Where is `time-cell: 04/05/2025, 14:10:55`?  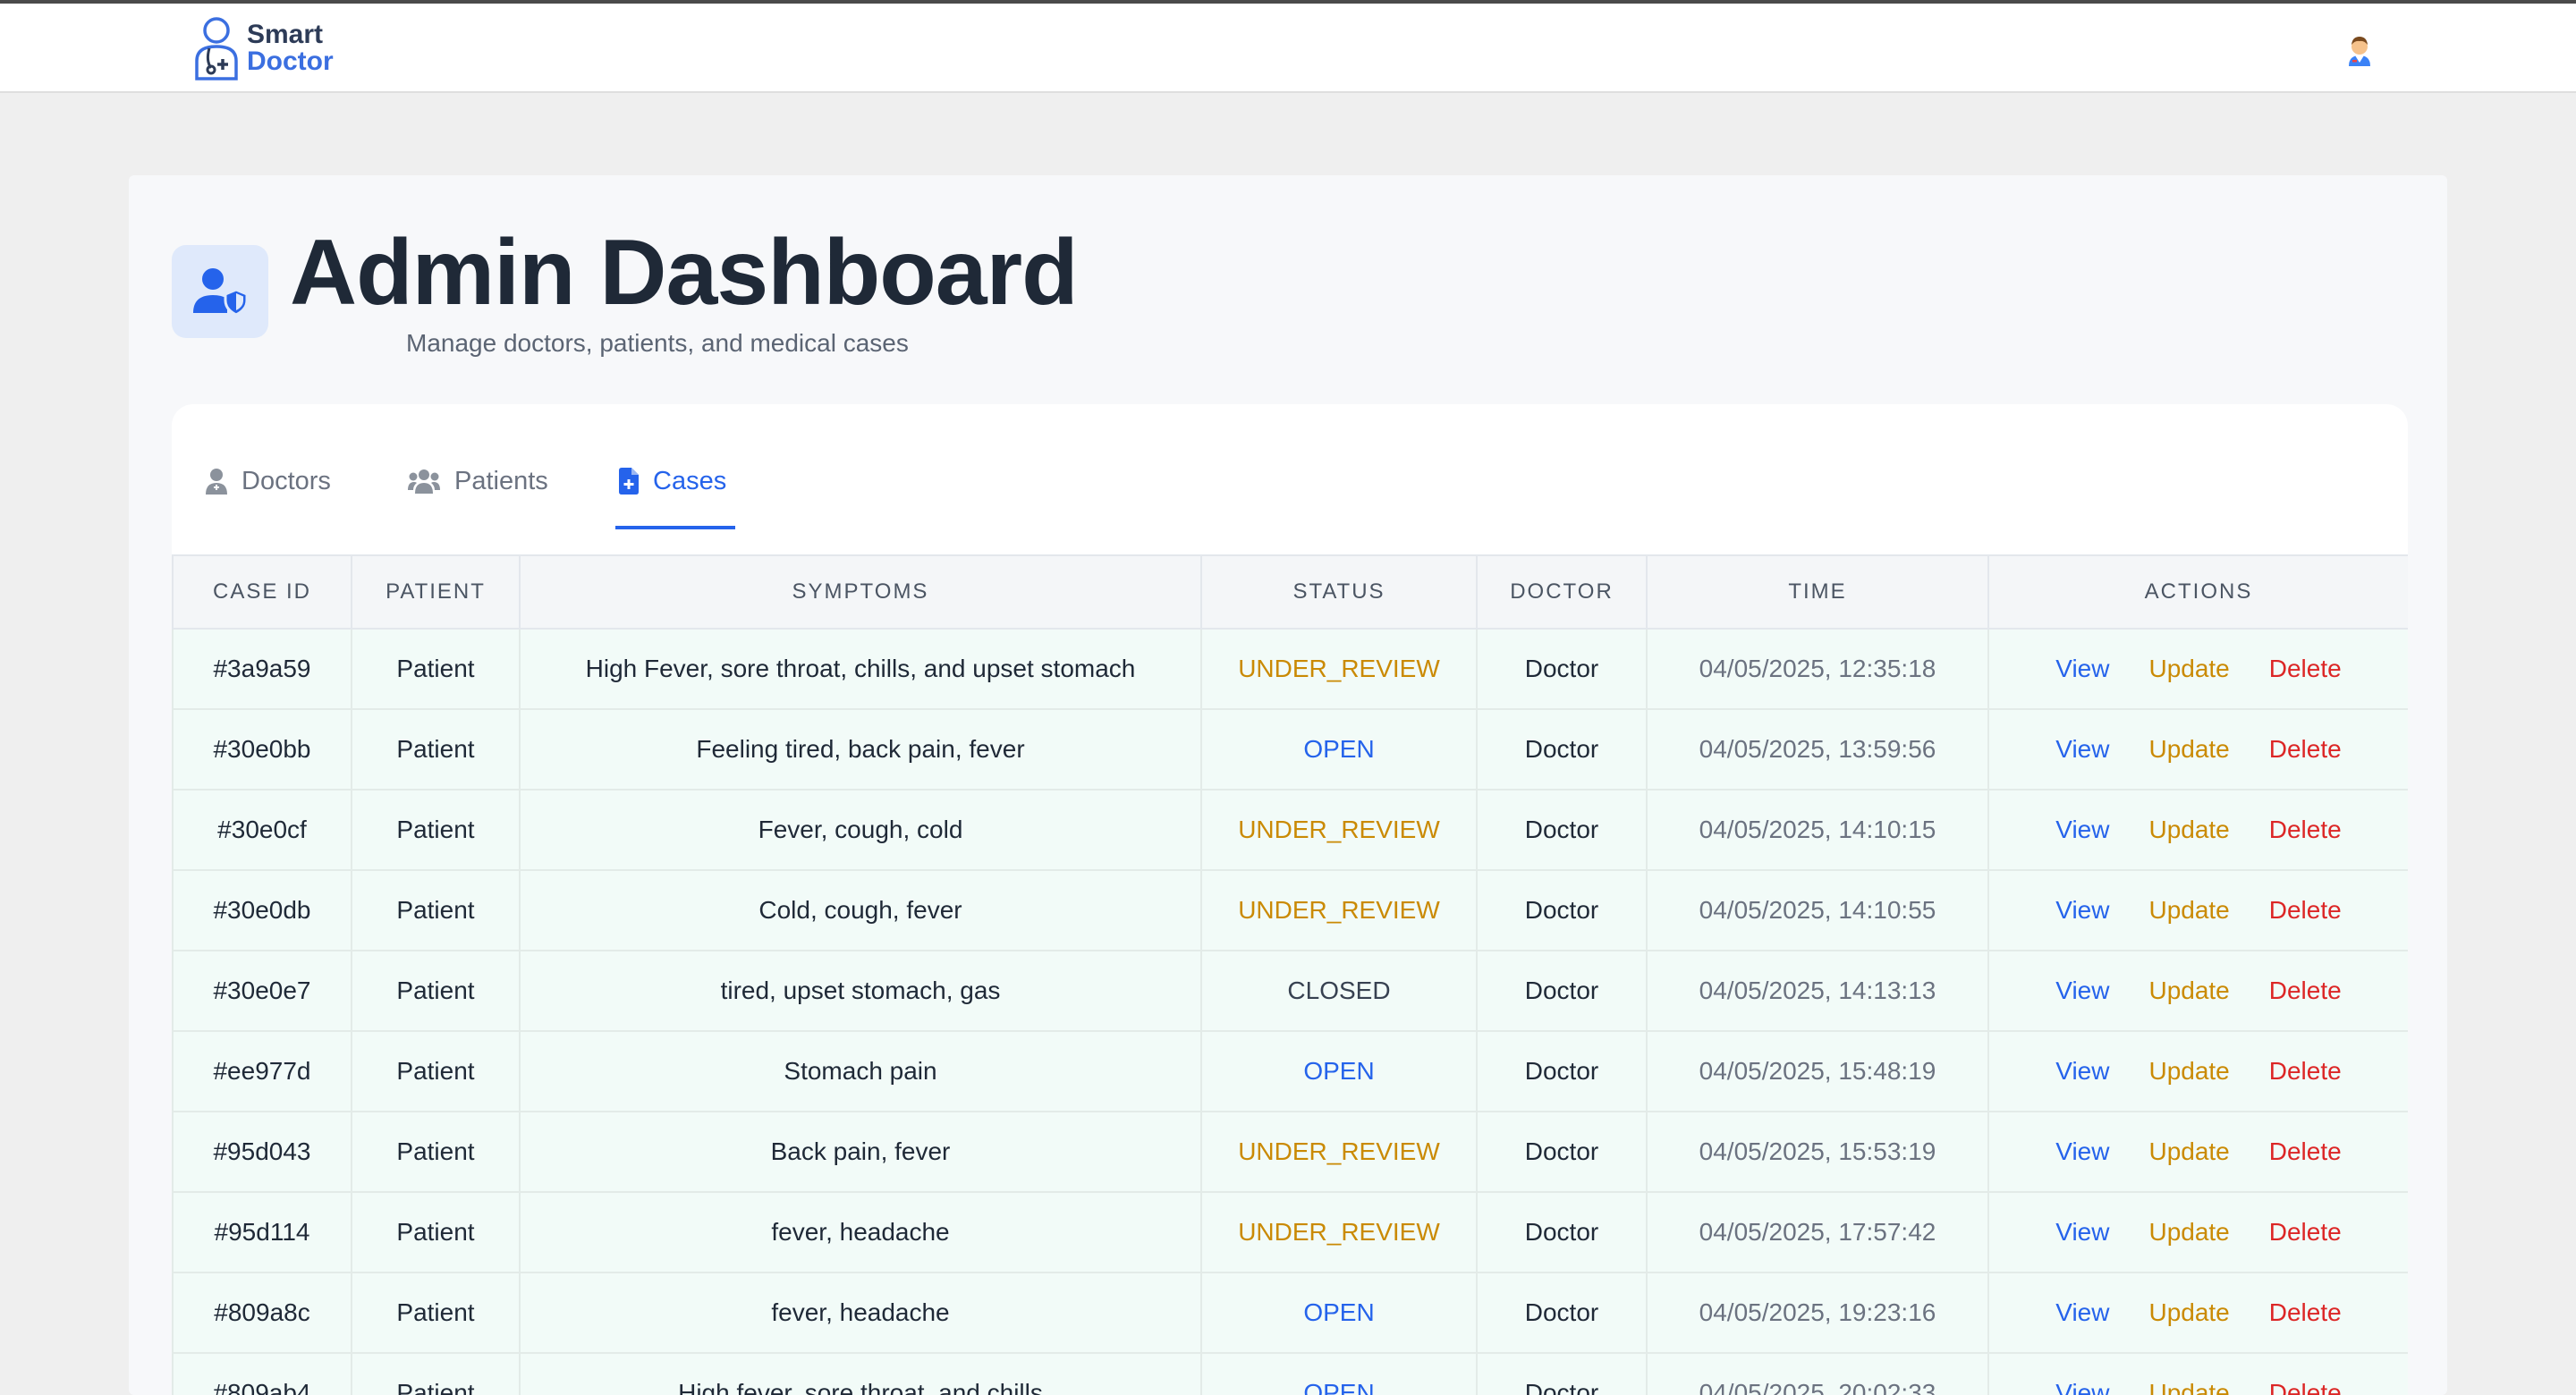
time-cell: 04/05/2025, 14:10:55 is located at coordinates (1817, 910).